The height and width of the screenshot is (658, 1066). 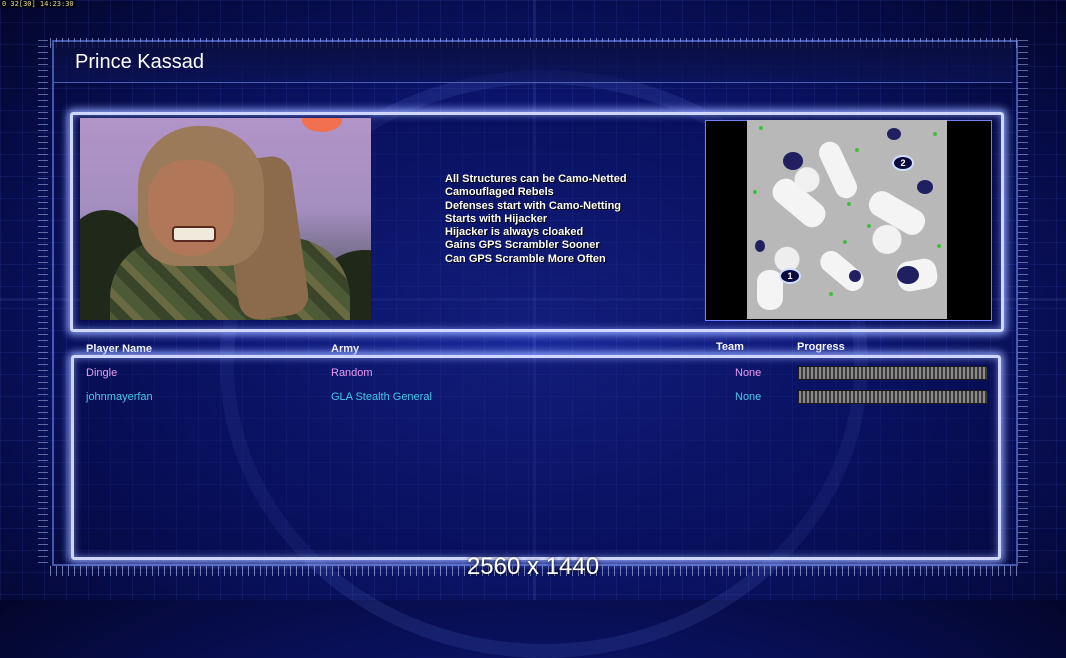 I want to click on page-title: Prince Kassad, so click(x=139, y=62).